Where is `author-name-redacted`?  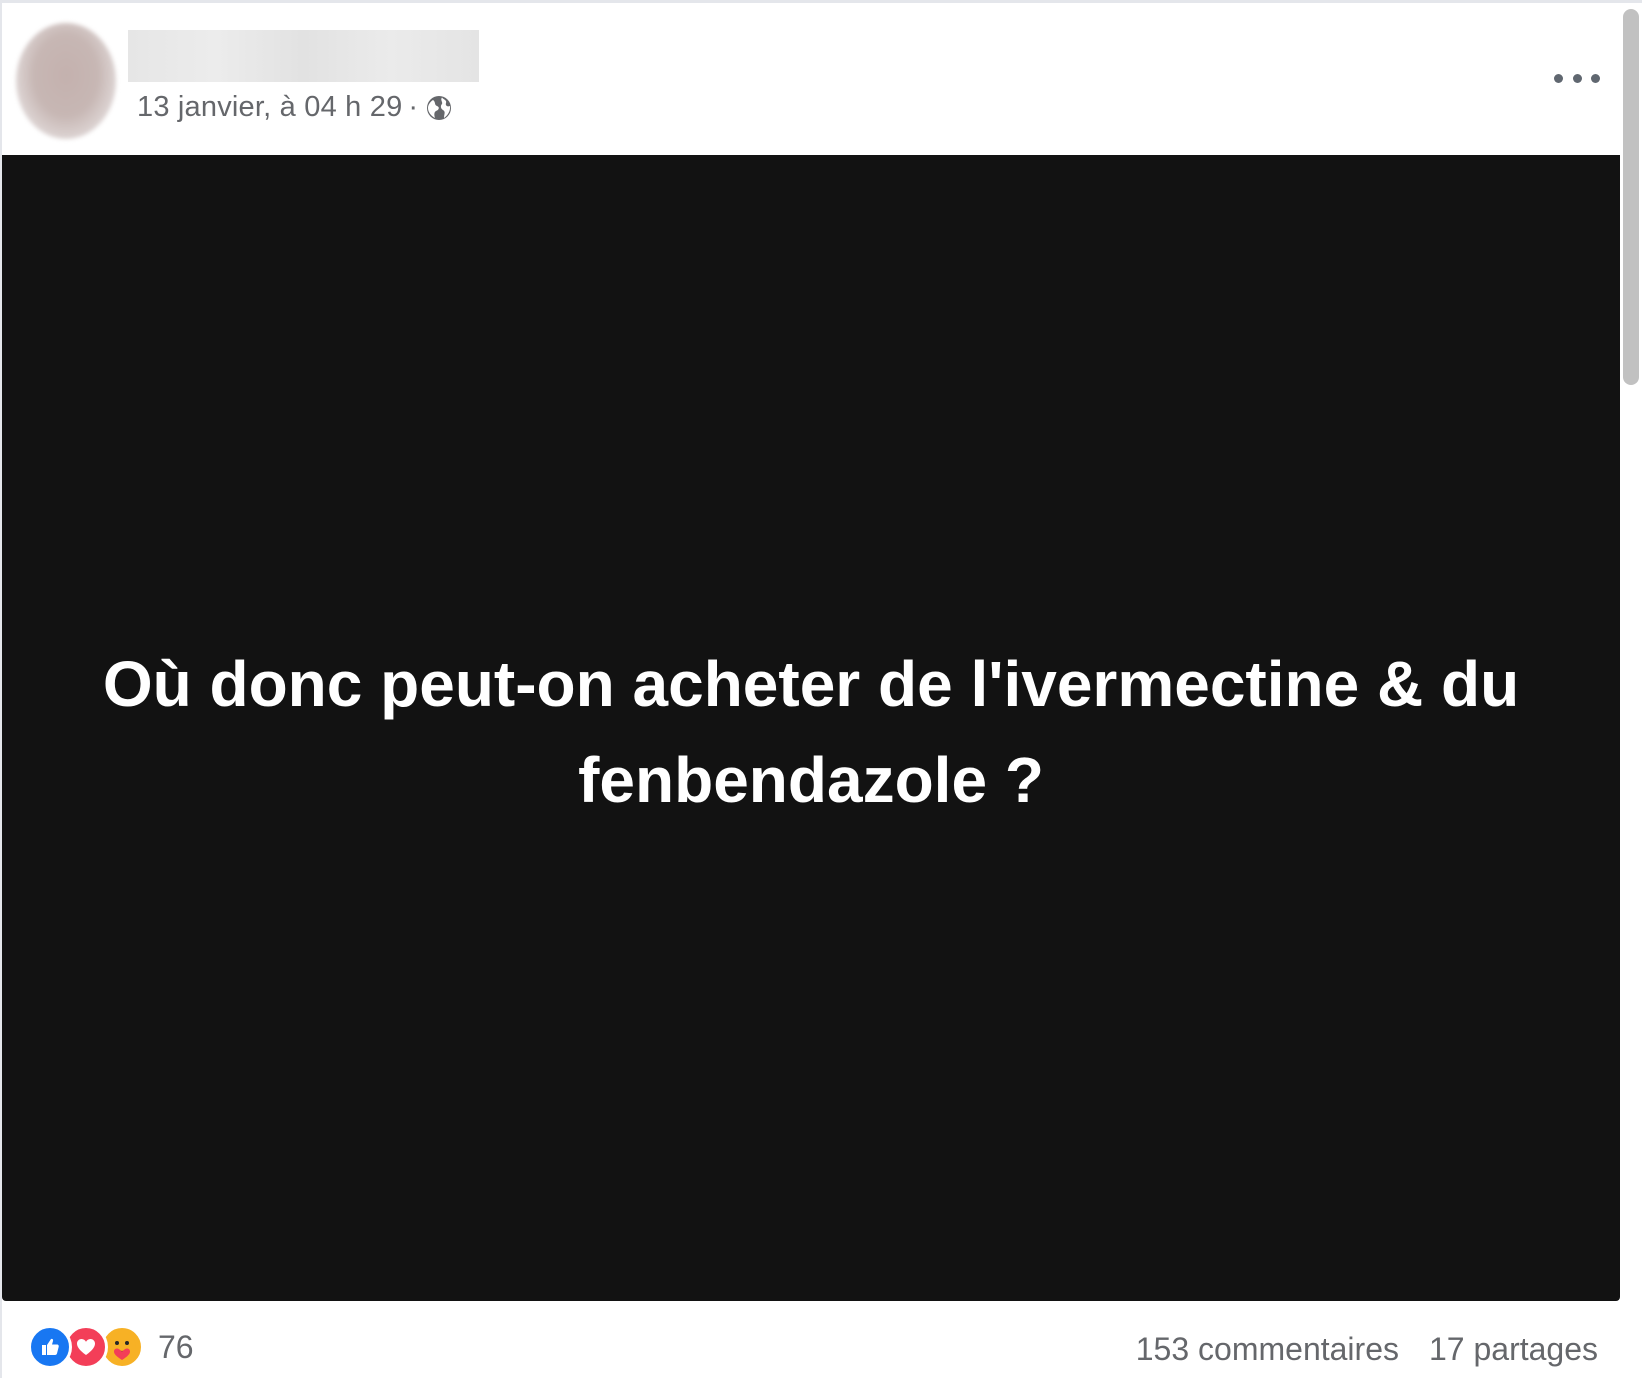 author-name-redacted is located at coordinates (303, 56).